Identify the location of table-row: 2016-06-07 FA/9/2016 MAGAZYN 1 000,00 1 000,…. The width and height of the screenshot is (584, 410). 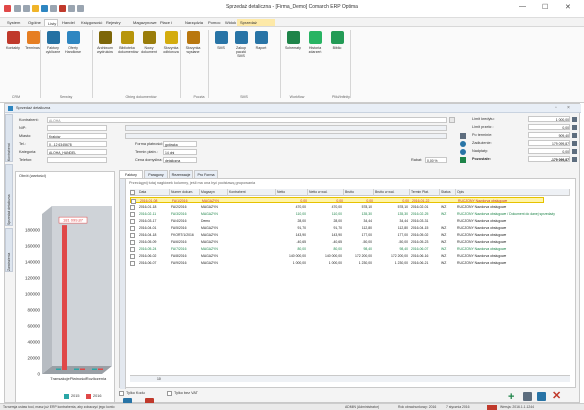
(337, 263).